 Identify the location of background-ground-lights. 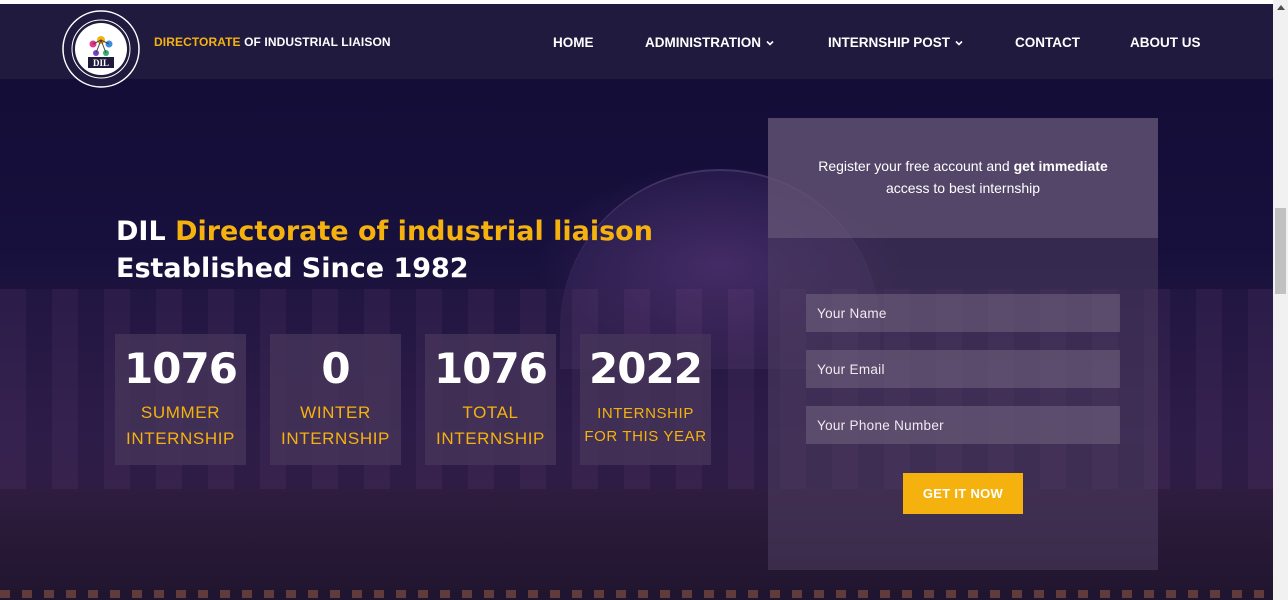
(636, 594).